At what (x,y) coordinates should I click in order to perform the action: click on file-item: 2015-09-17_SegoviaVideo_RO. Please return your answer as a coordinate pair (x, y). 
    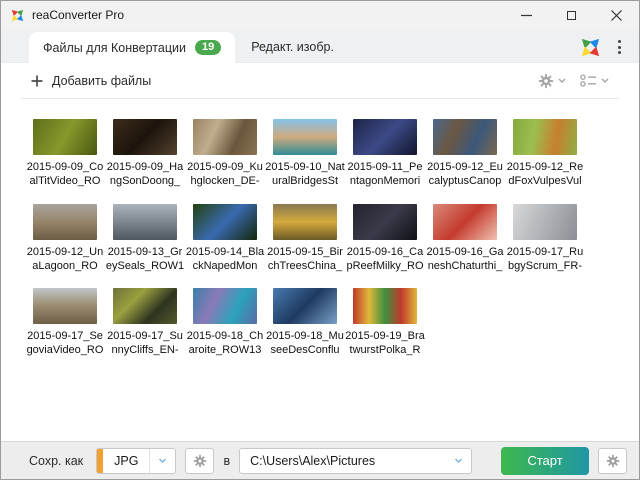
    Looking at the image, I should click on (65, 323).